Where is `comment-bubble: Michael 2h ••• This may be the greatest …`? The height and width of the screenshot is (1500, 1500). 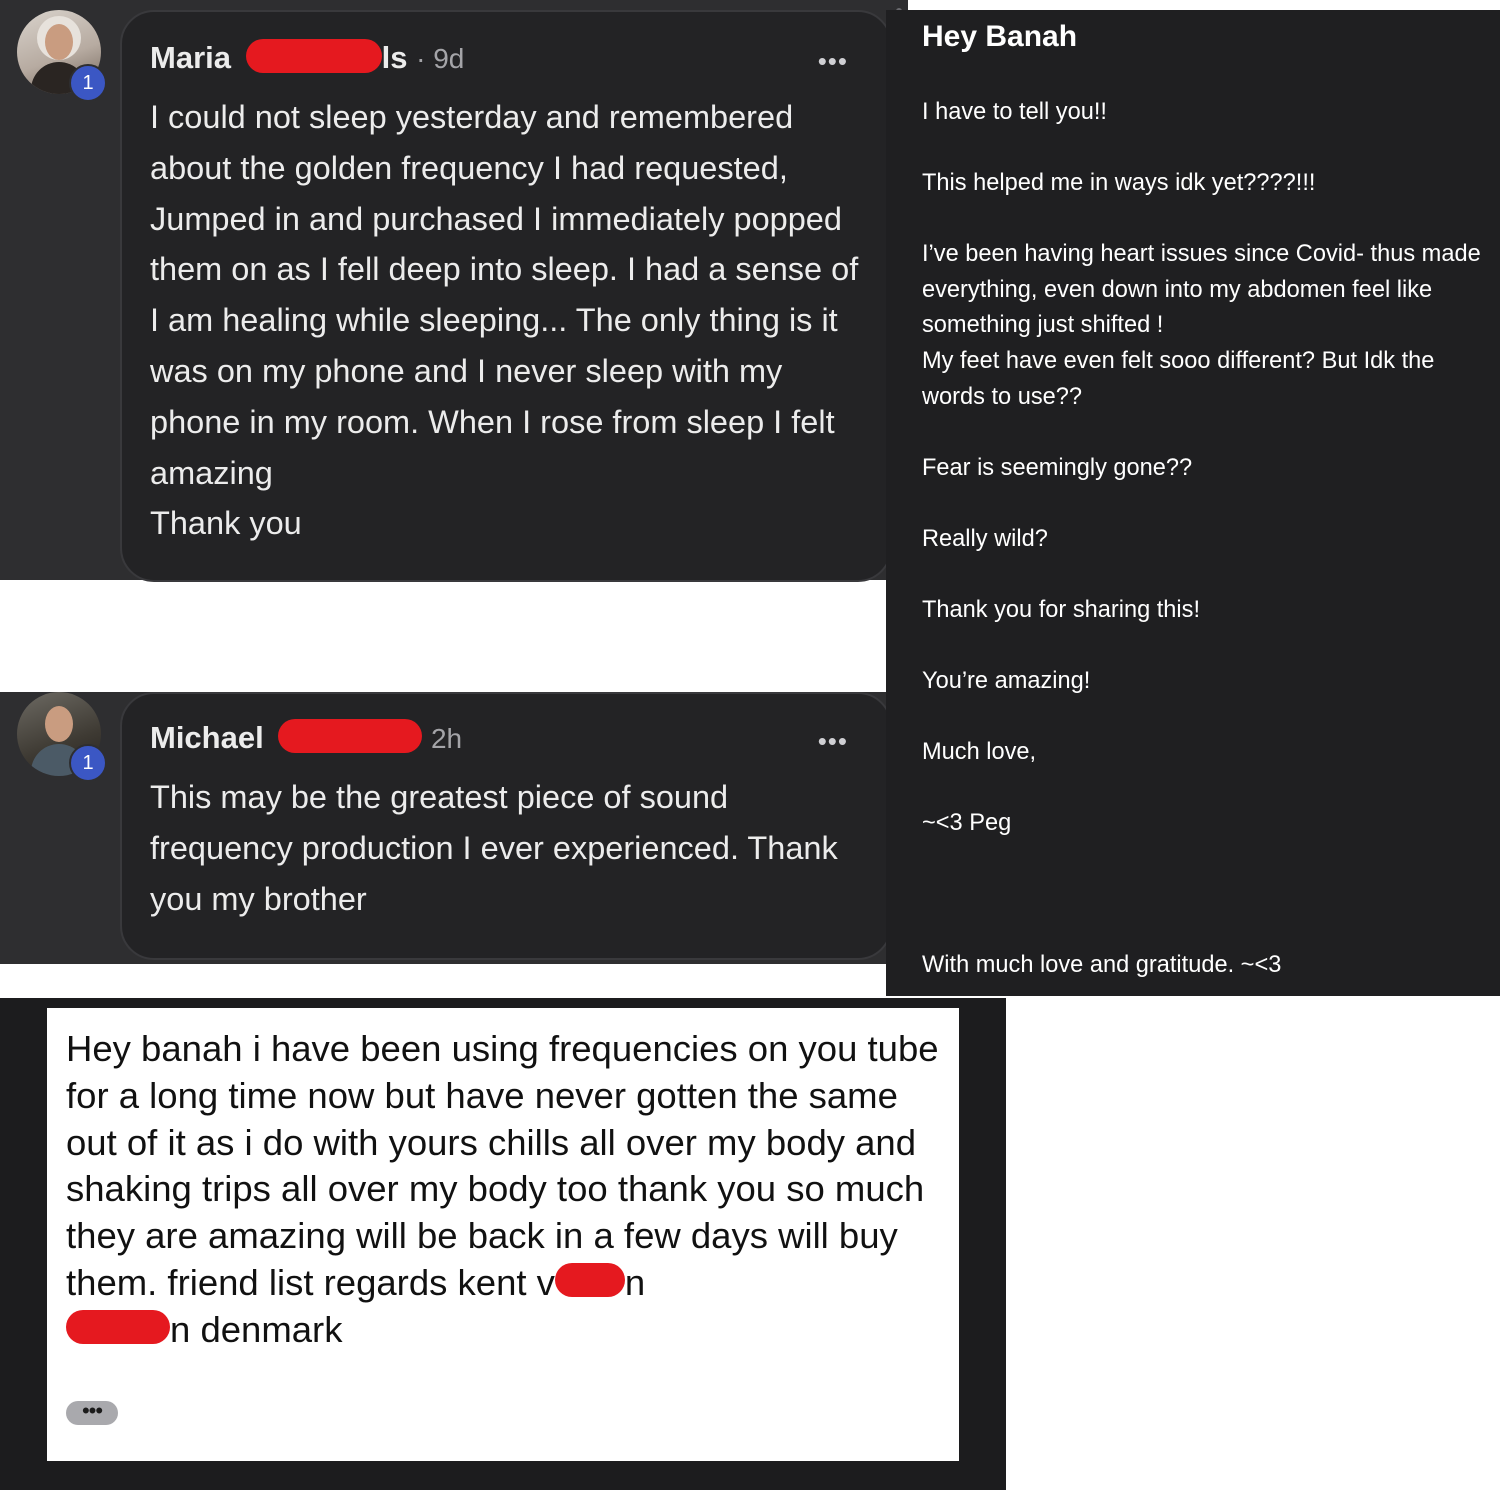
comment-bubble: Michael 2h ••• This may be the greatest … is located at coordinates (506, 826).